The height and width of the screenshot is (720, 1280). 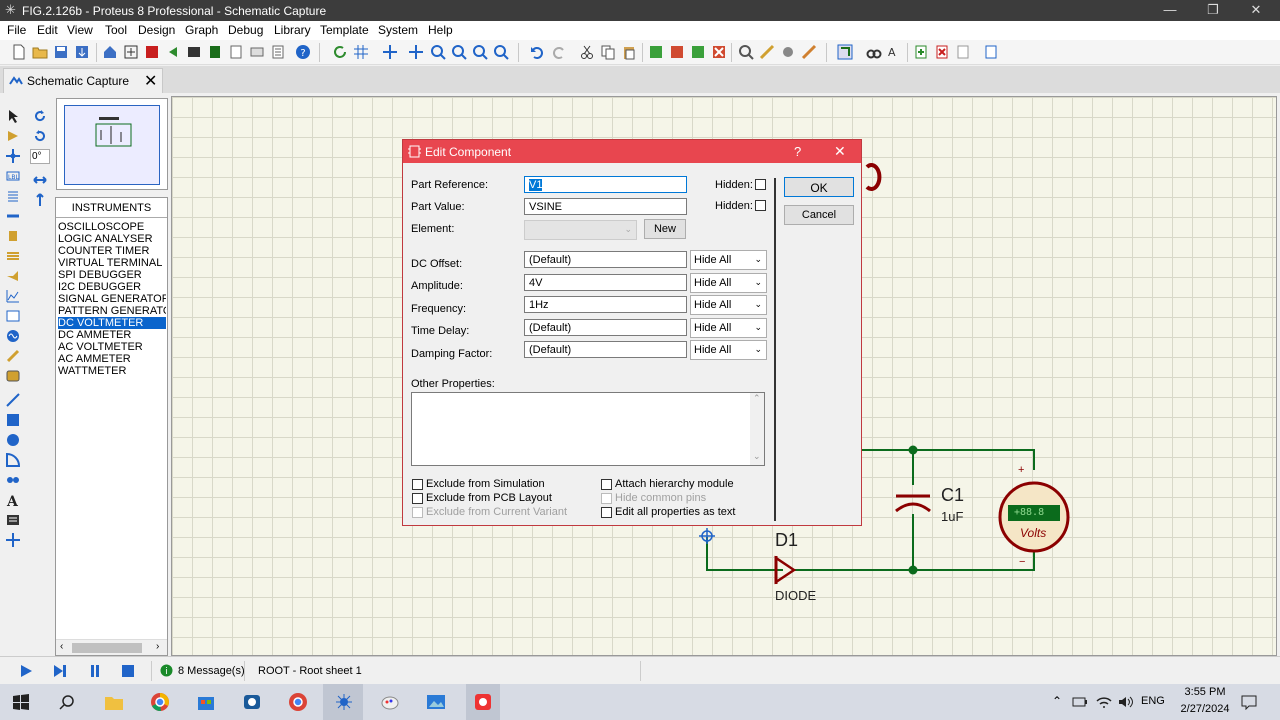 What do you see at coordinates (537, 52) in the screenshot?
I see `undo-icon` at bounding box center [537, 52].